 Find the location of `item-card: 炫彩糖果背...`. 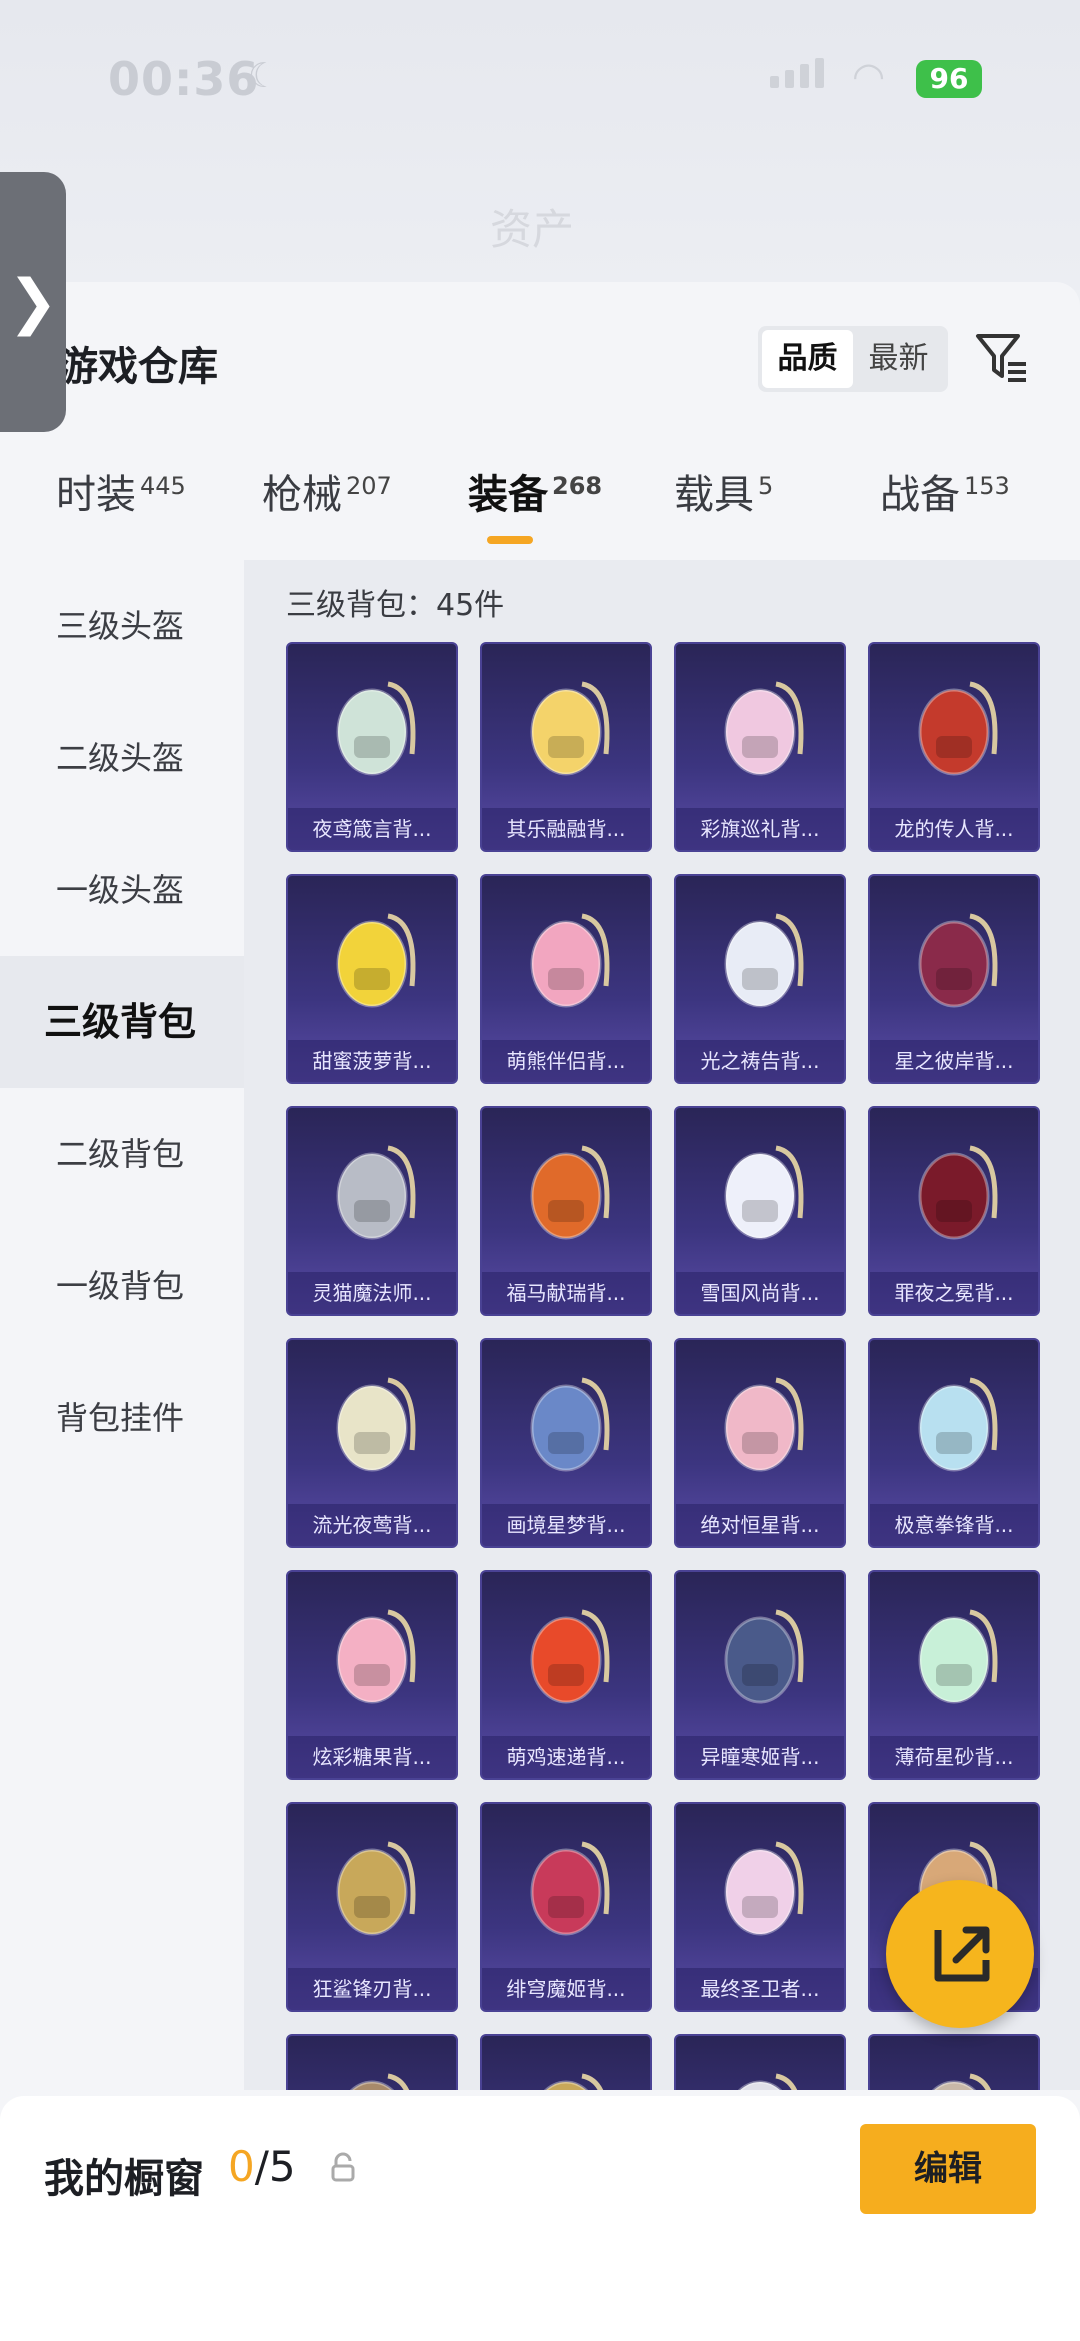

item-card: 炫彩糖果背... is located at coordinates (372, 1675).